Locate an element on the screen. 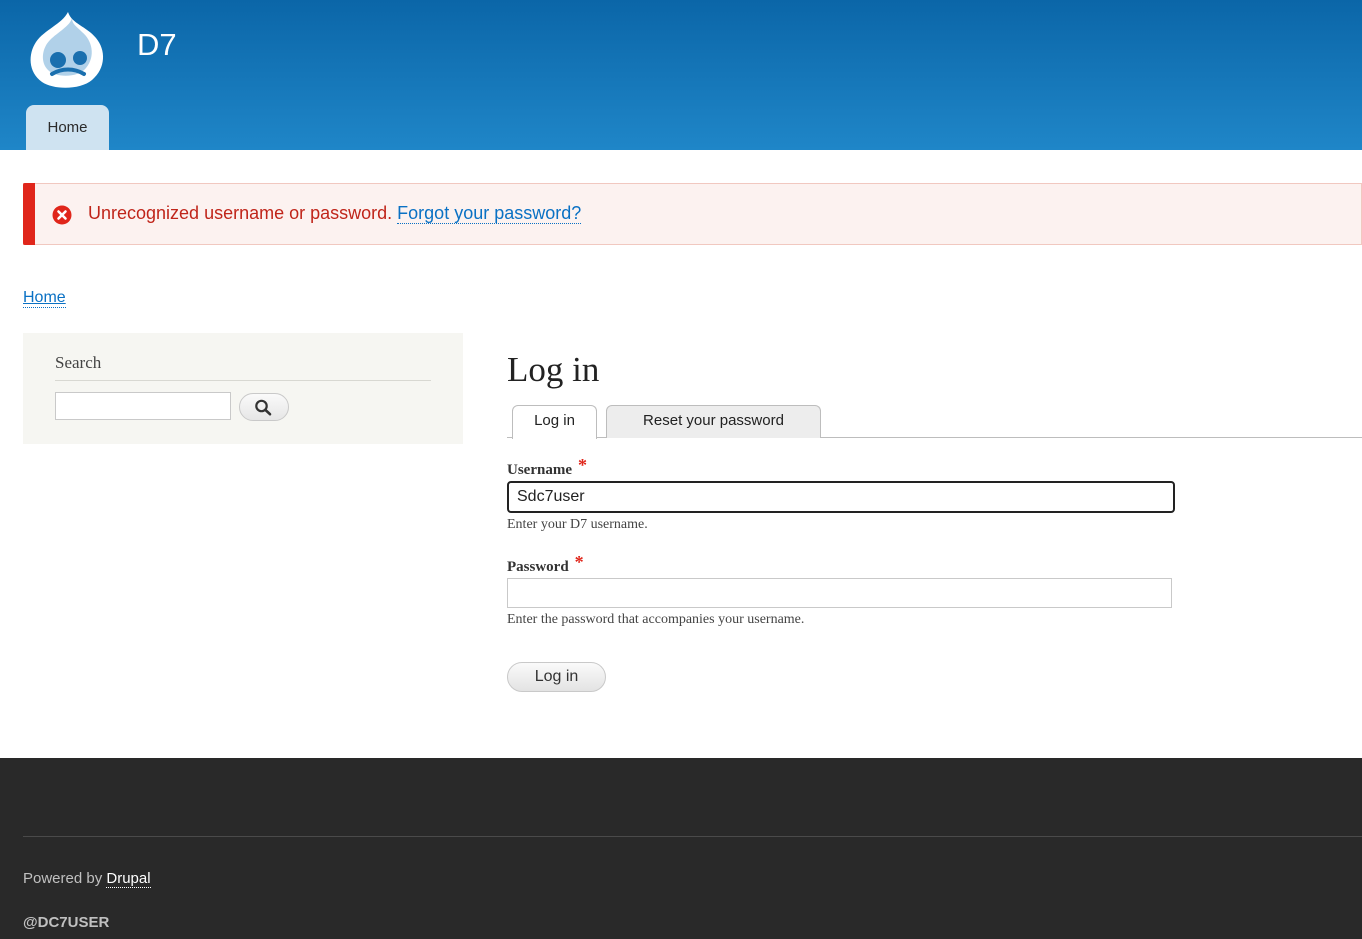  powered-by: Powered by Drupal is located at coordinates (87, 879).